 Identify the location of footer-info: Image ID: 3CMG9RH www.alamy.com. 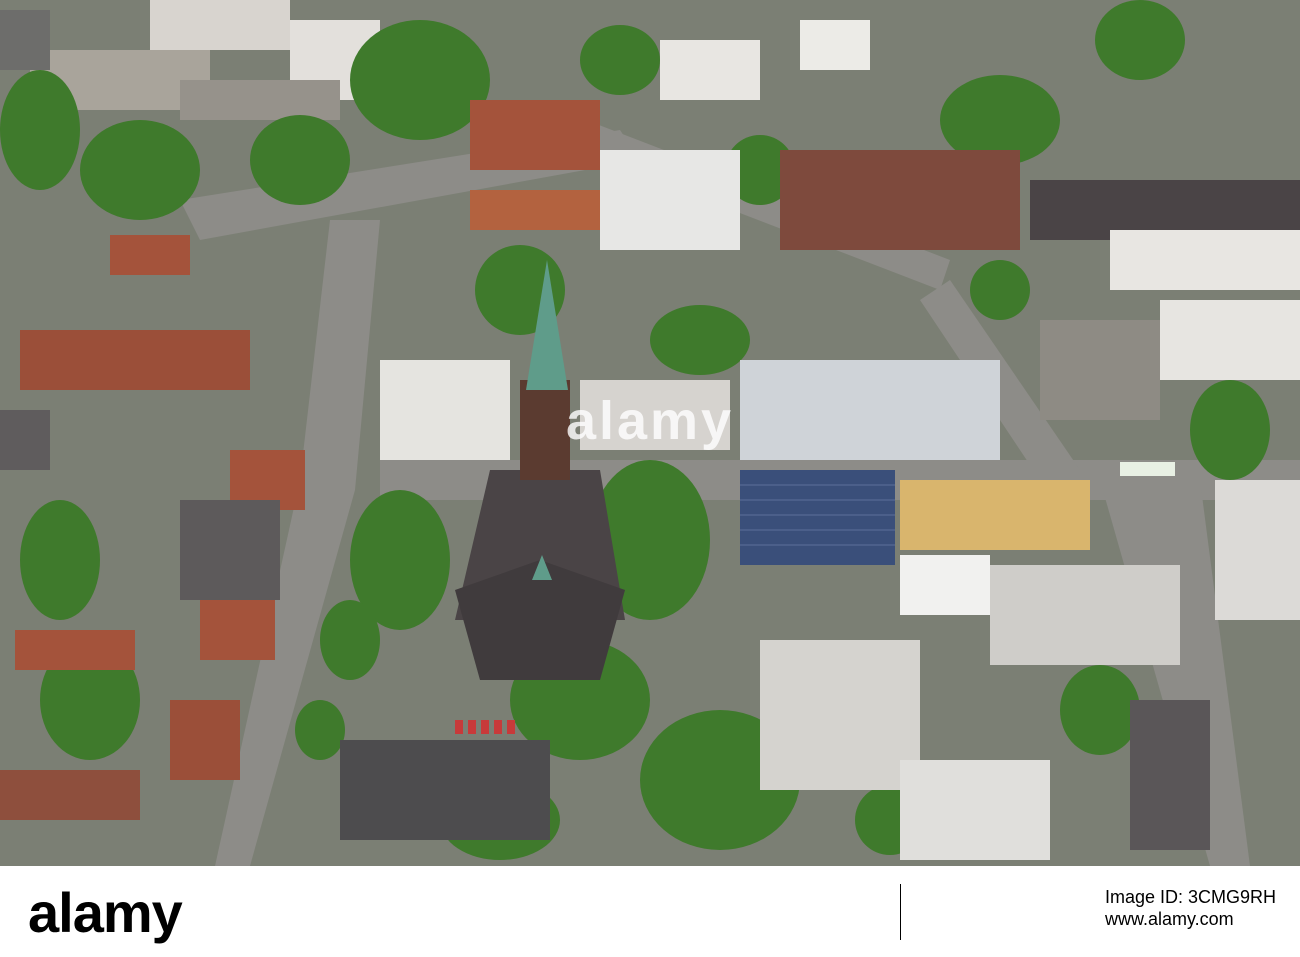
(1190, 908).